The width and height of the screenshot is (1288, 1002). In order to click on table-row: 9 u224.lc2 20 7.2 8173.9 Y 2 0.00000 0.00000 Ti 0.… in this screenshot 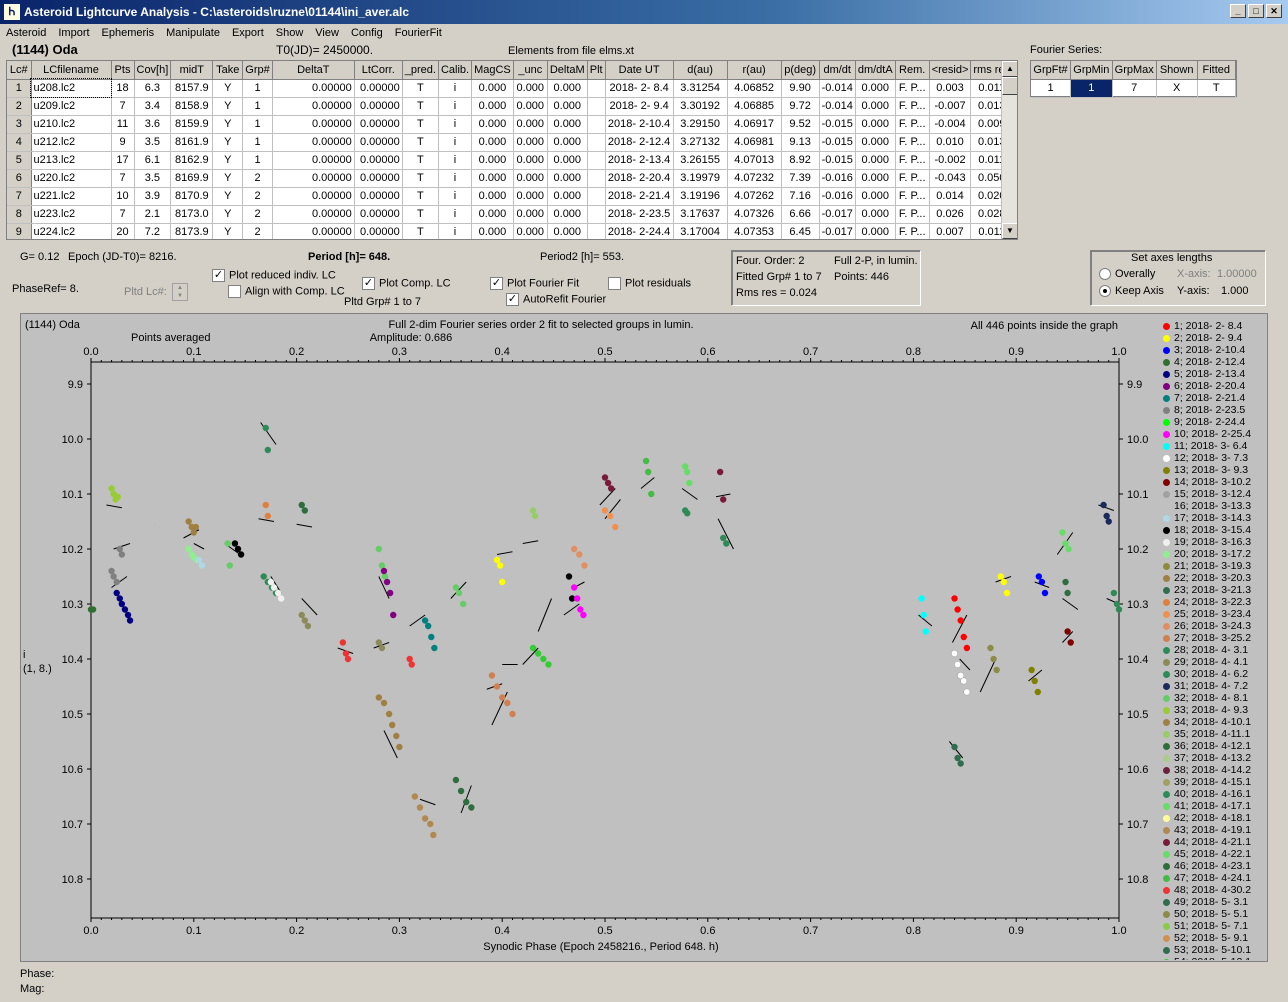, I will do `click(510, 231)`.